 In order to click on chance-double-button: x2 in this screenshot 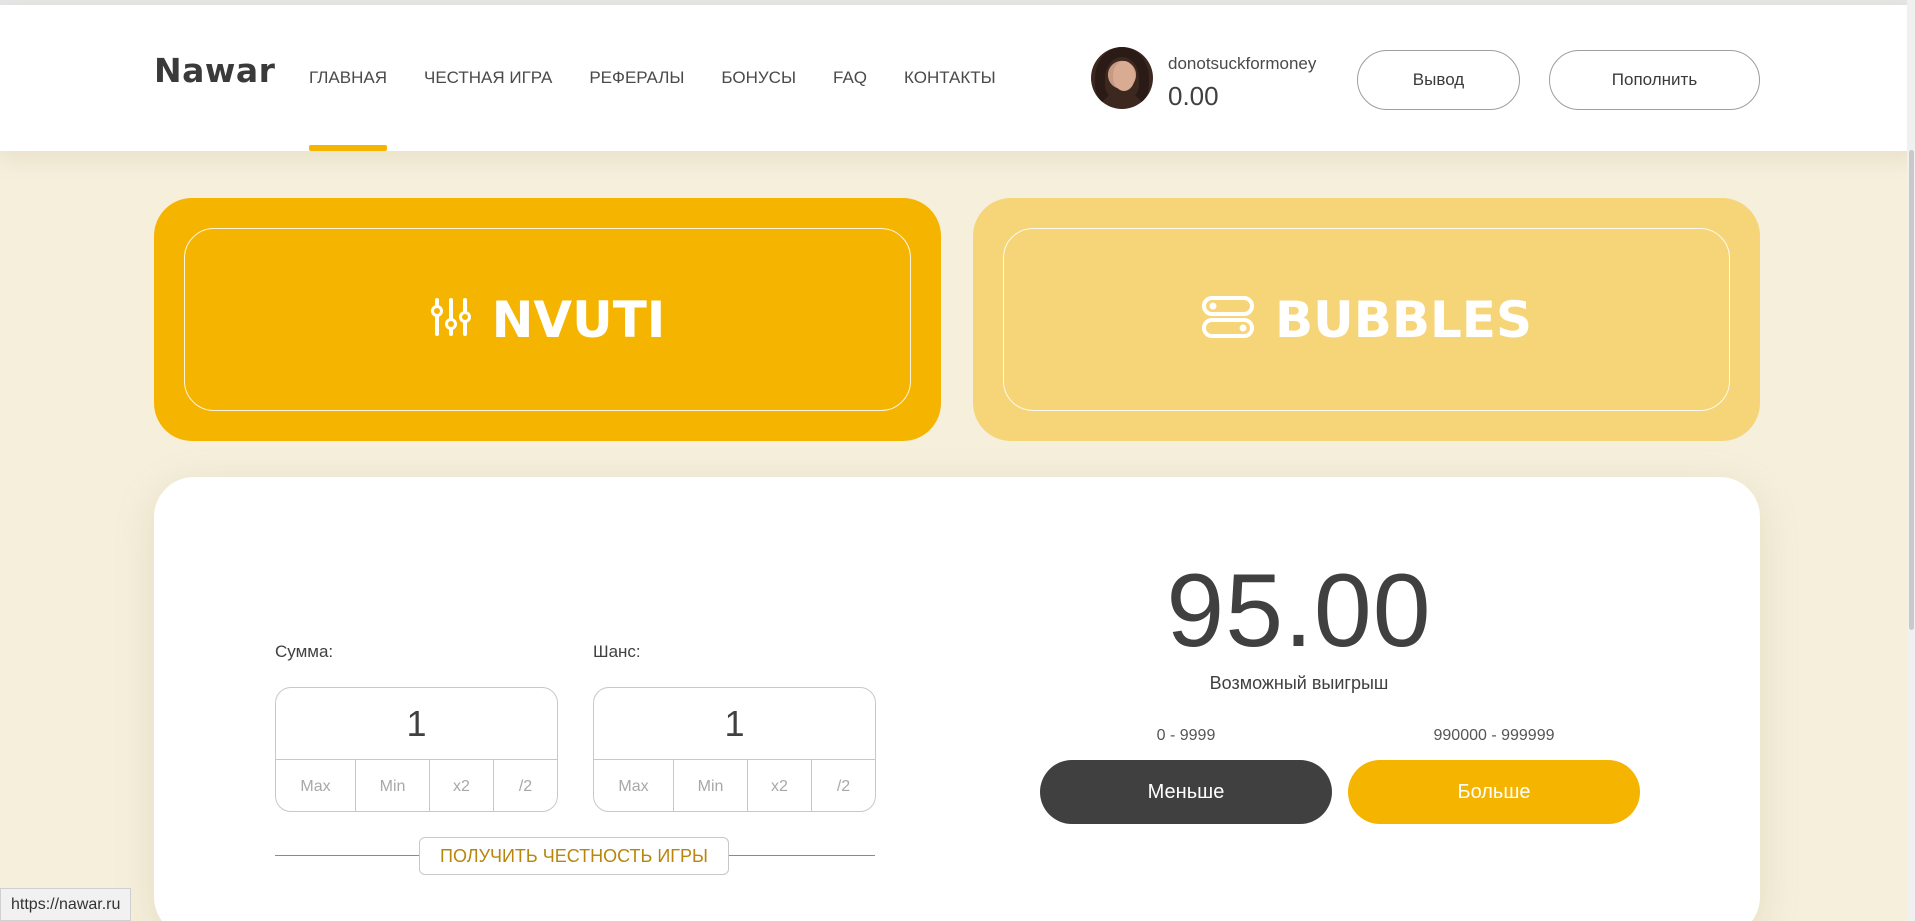, I will do `click(780, 785)`.